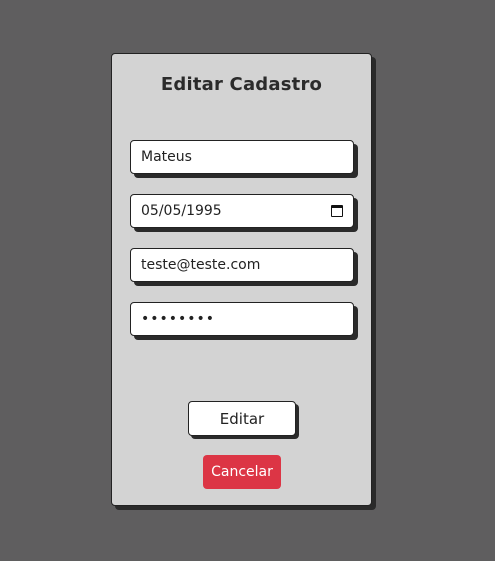  What do you see at coordinates (166, 157) in the screenshot?
I see `name-input-value: Mateus` at bounding box center [166, 157].